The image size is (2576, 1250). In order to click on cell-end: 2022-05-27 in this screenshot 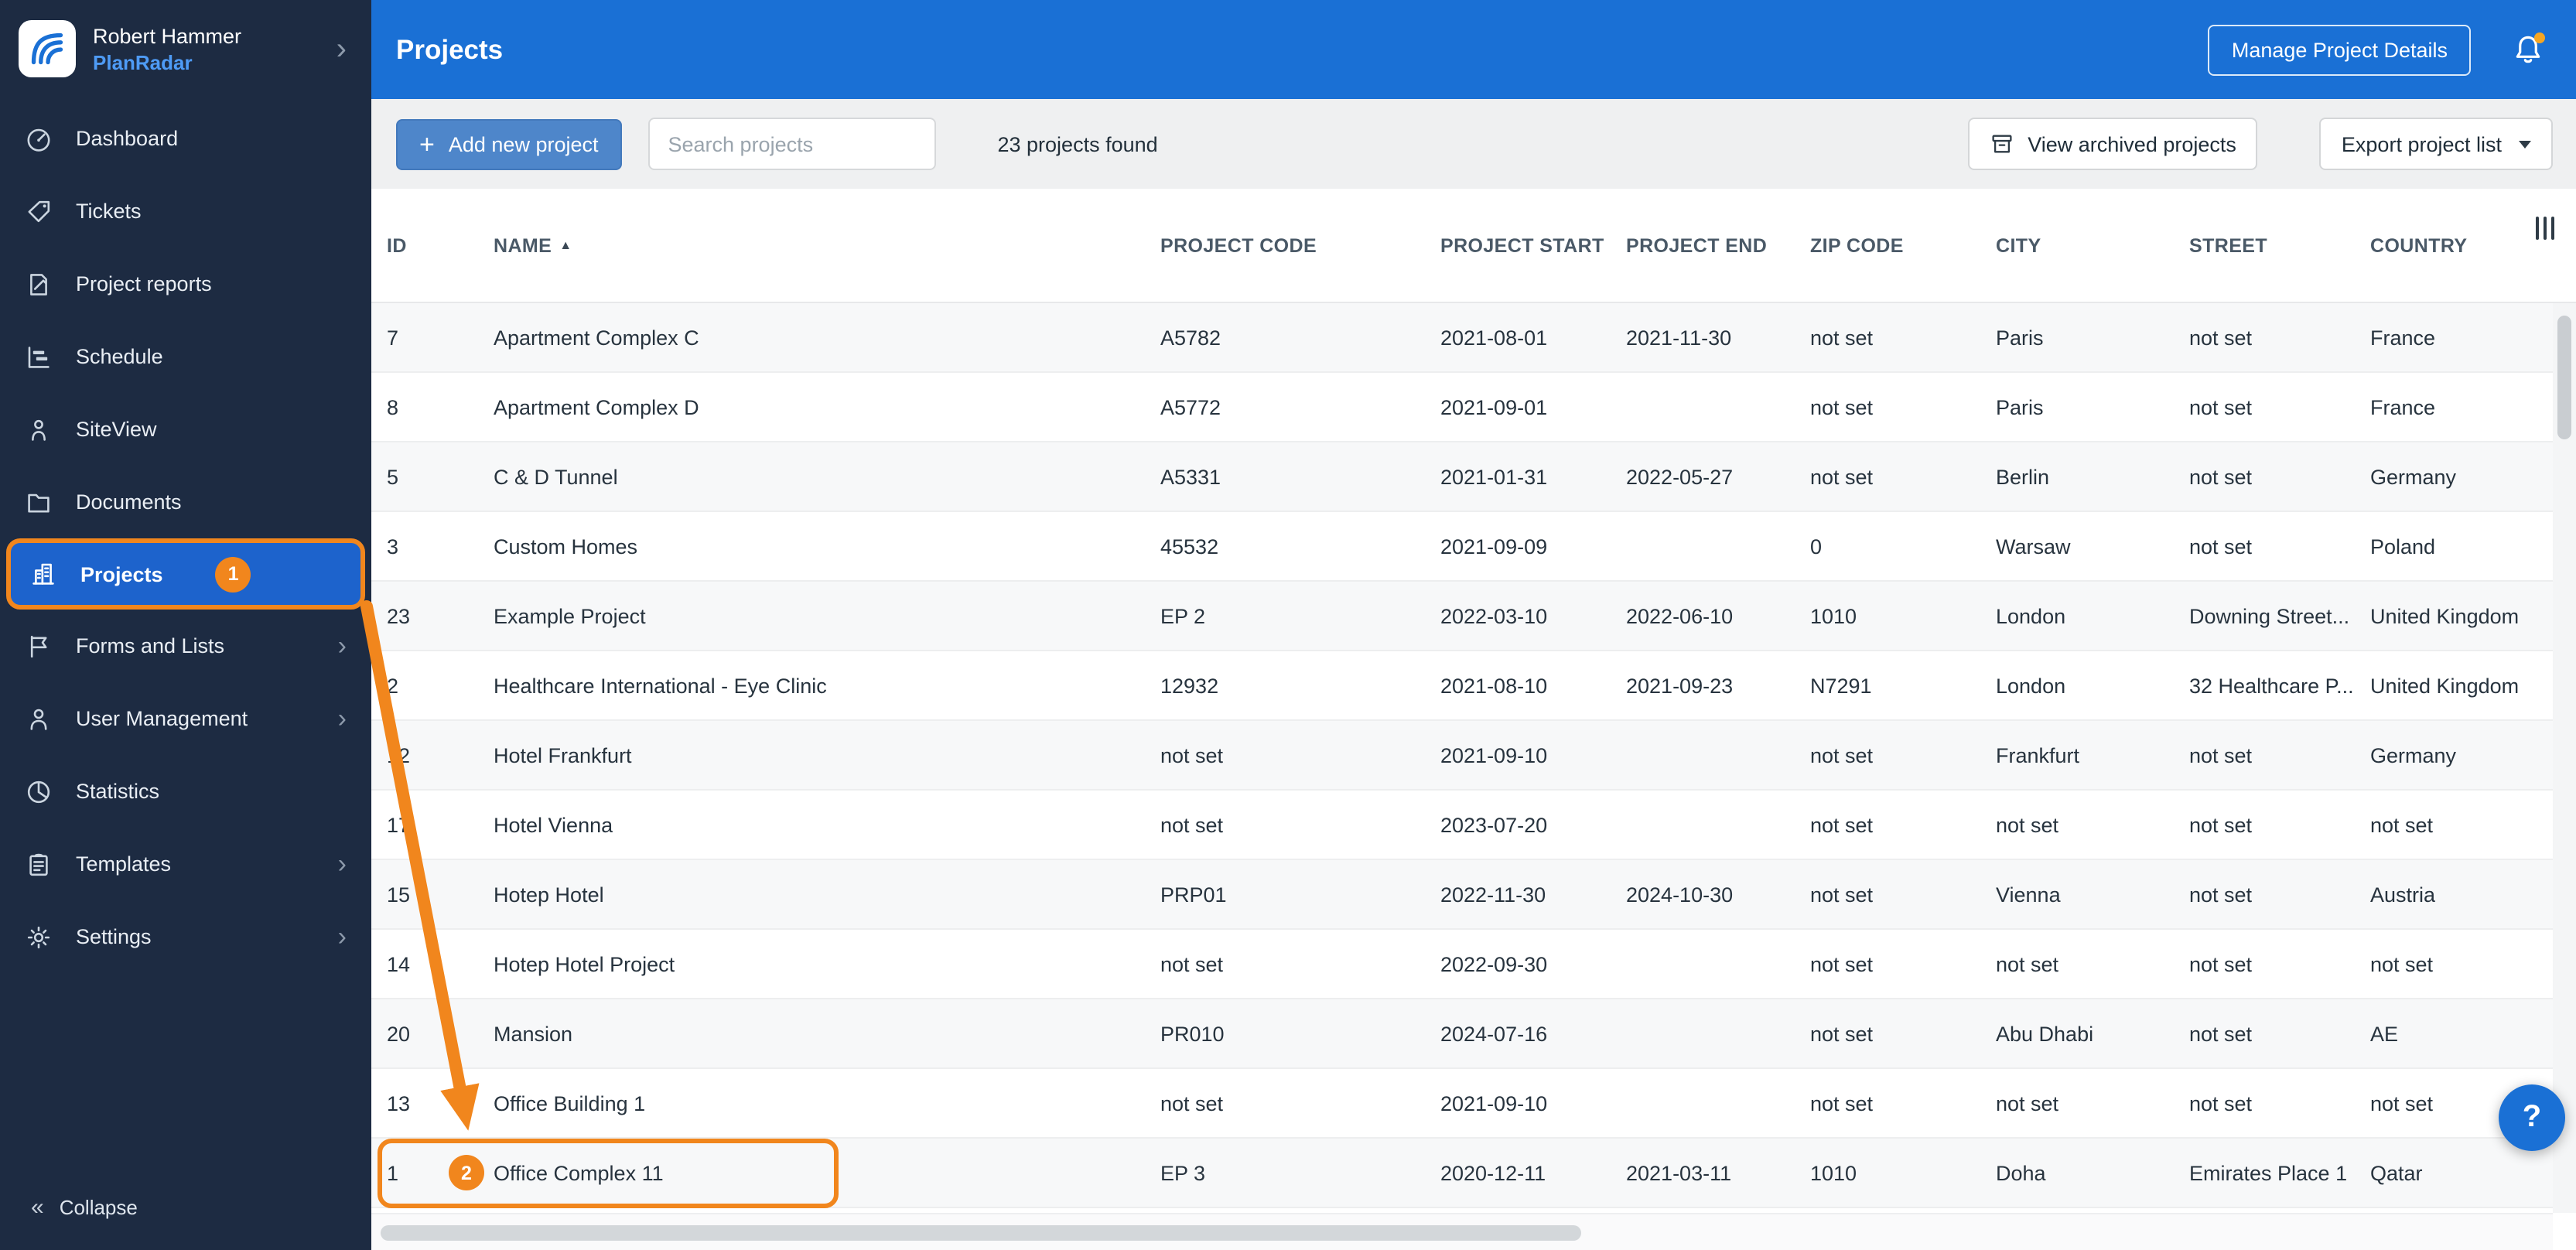, I will do `click(1680, 476)`.